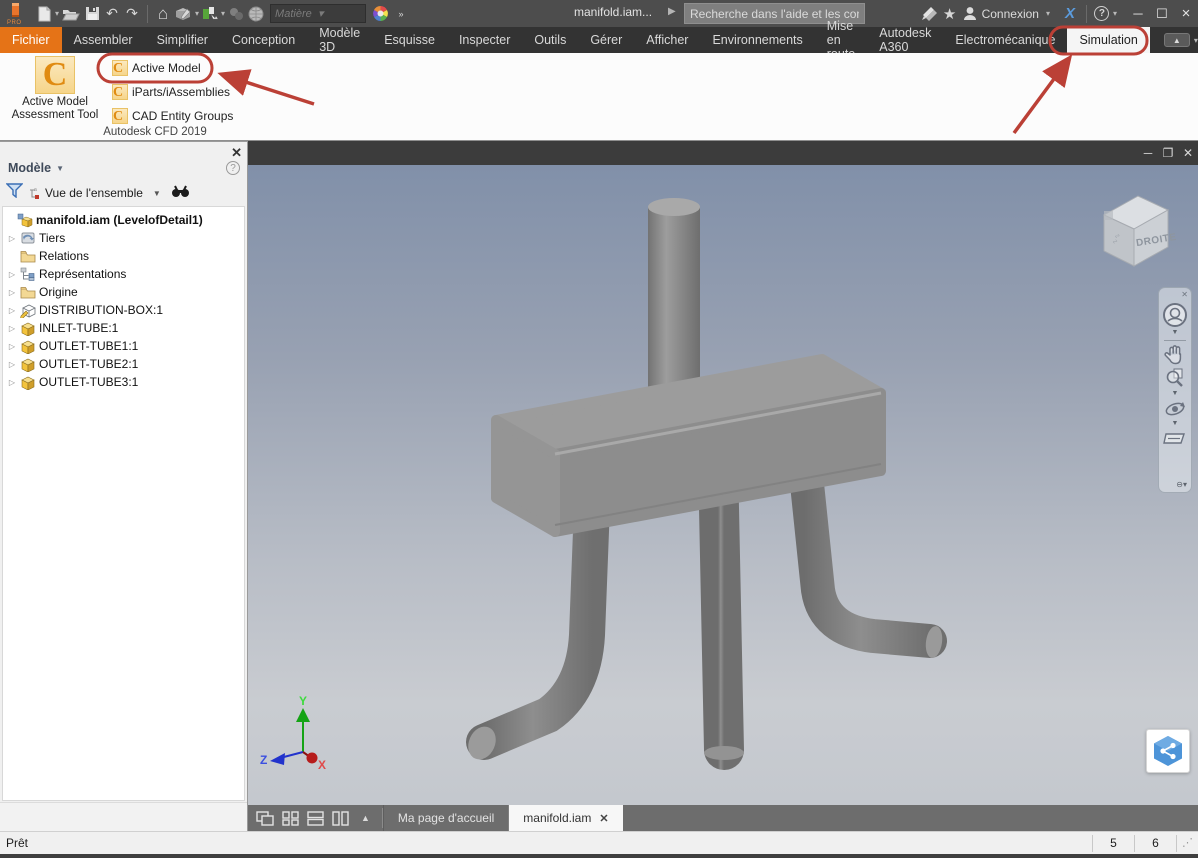 This screenshot has height=858, width=1198. What do you see at coordinates (172, 115) in the screenshot?
I see `cad-entity-groups-button: C CAD Entity Groups` at bounding box center [172, 115].